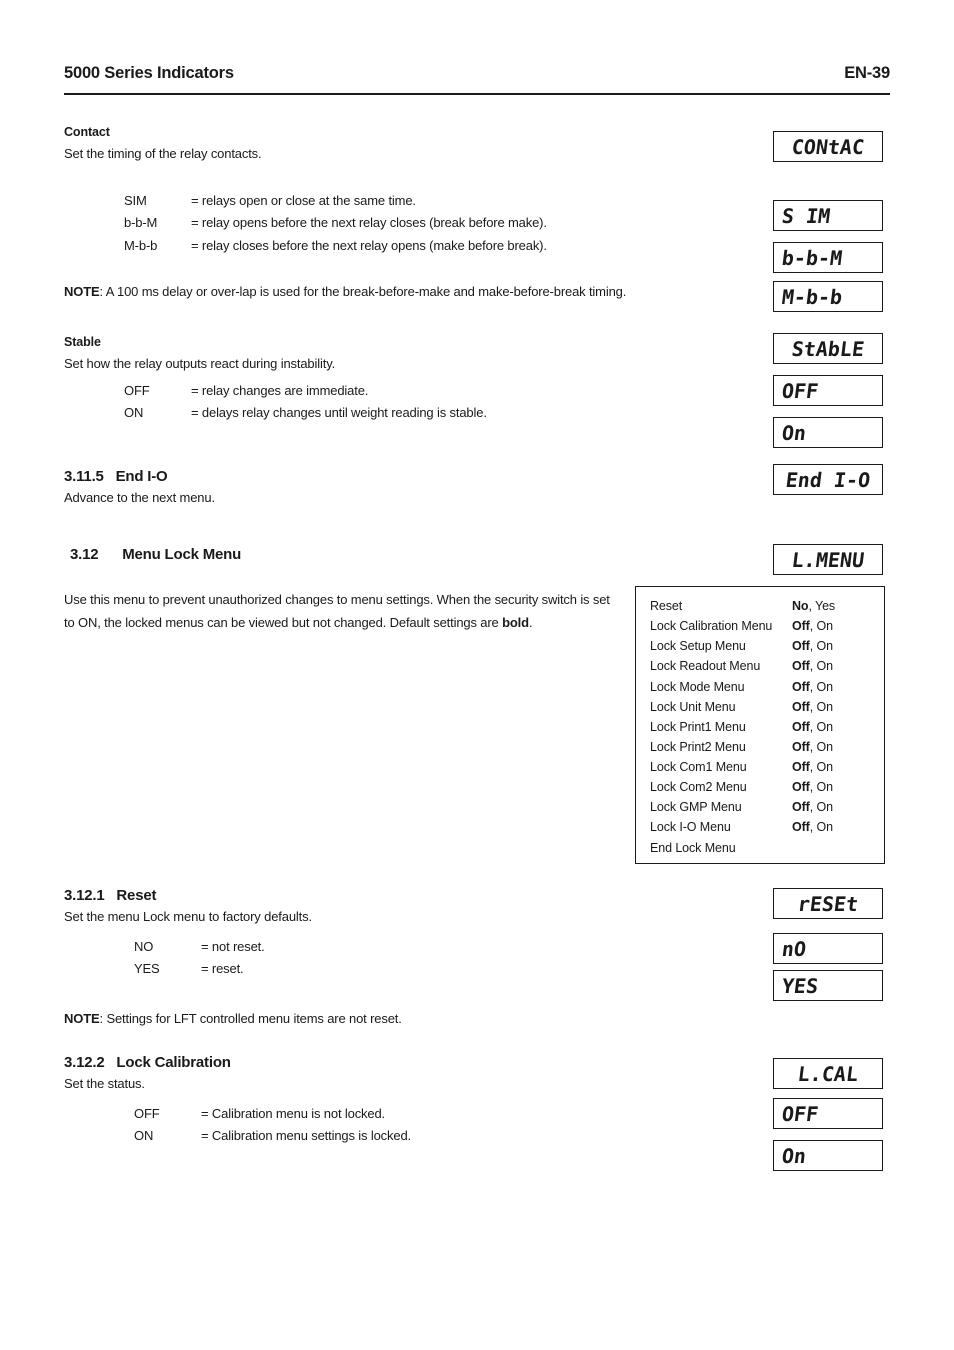 The width and height of the screenshot is (954, 1350). I want to click on lcd-text: L.MENU, so click(828, 559).